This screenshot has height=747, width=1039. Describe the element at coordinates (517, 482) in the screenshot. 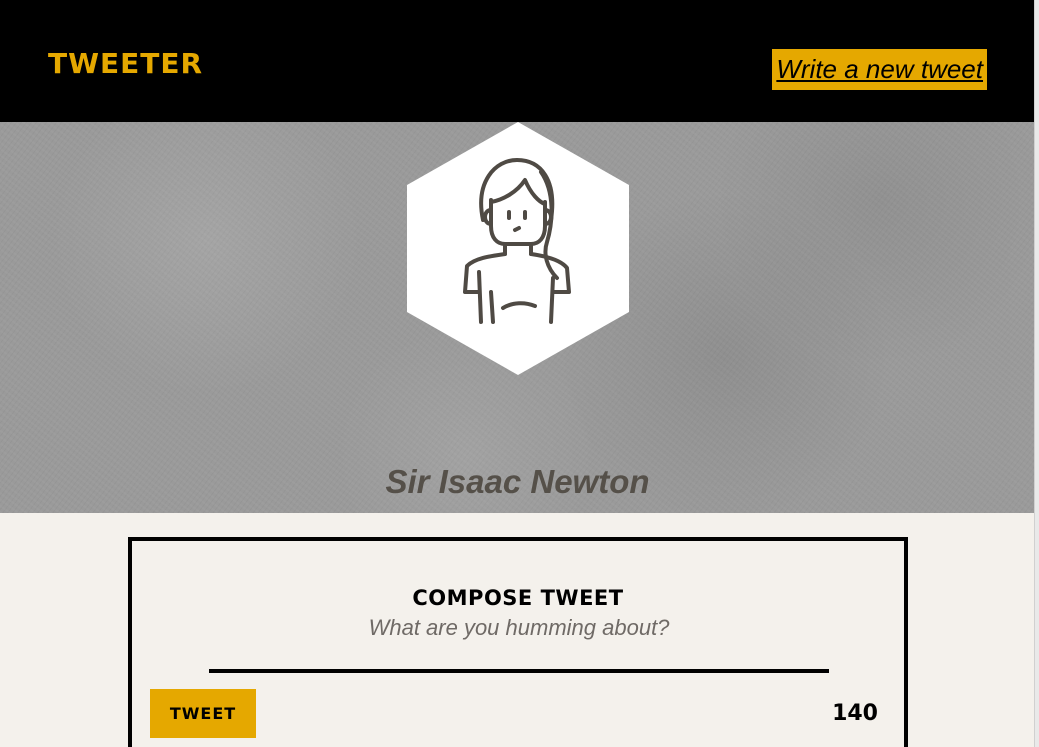

I see `profile-name: Sir Isaac Newton` at that location.